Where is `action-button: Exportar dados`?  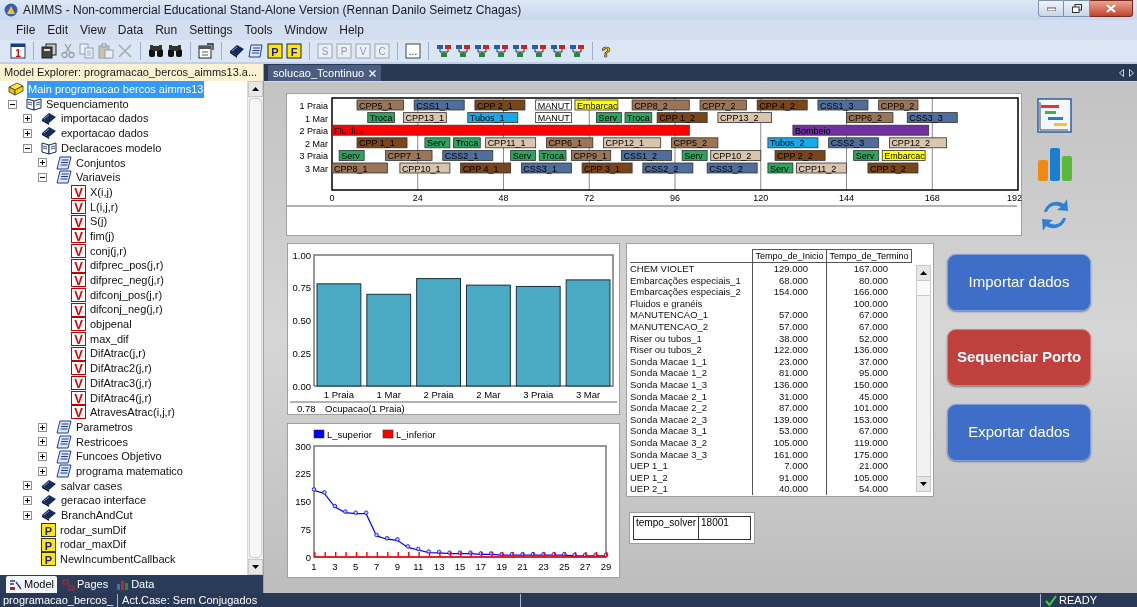
action-button: Exportar dados is located at coordinates (1019, 432).